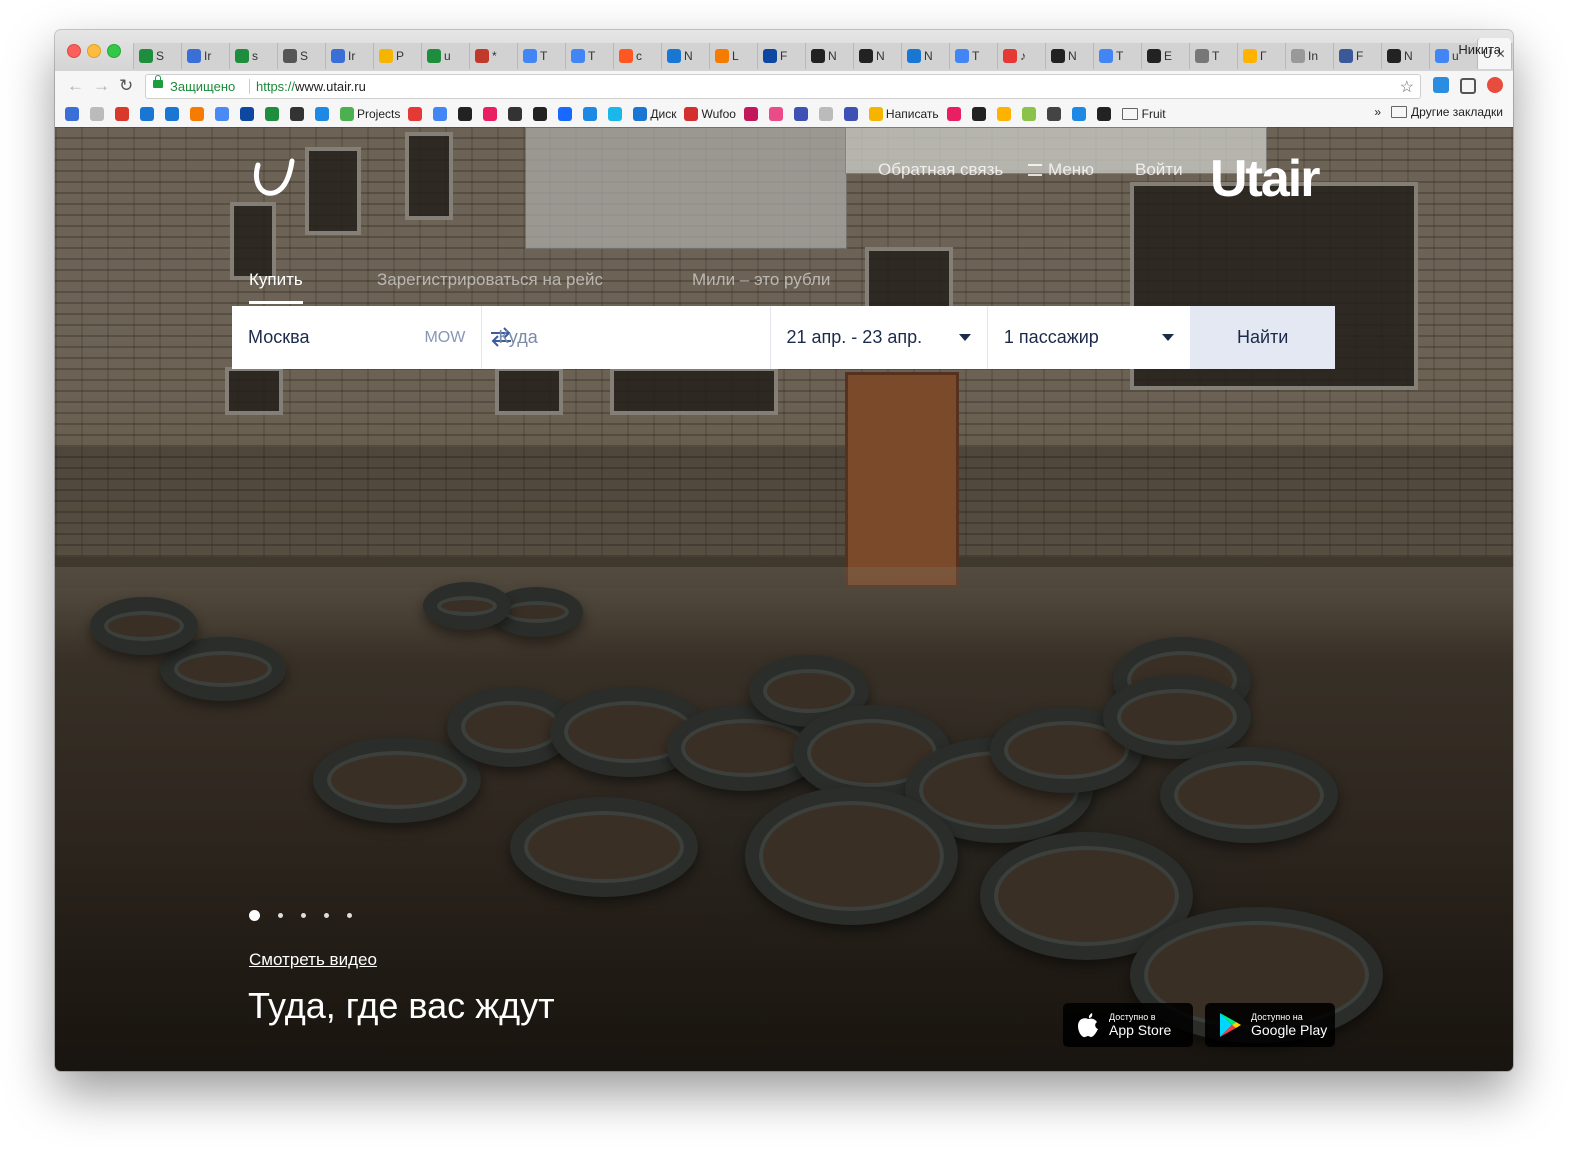 Image resolution: width=1592 pixels, height=1168 pixels. I want to click on google-play-button: Доступно на Google Play, so click(1270, 1025).